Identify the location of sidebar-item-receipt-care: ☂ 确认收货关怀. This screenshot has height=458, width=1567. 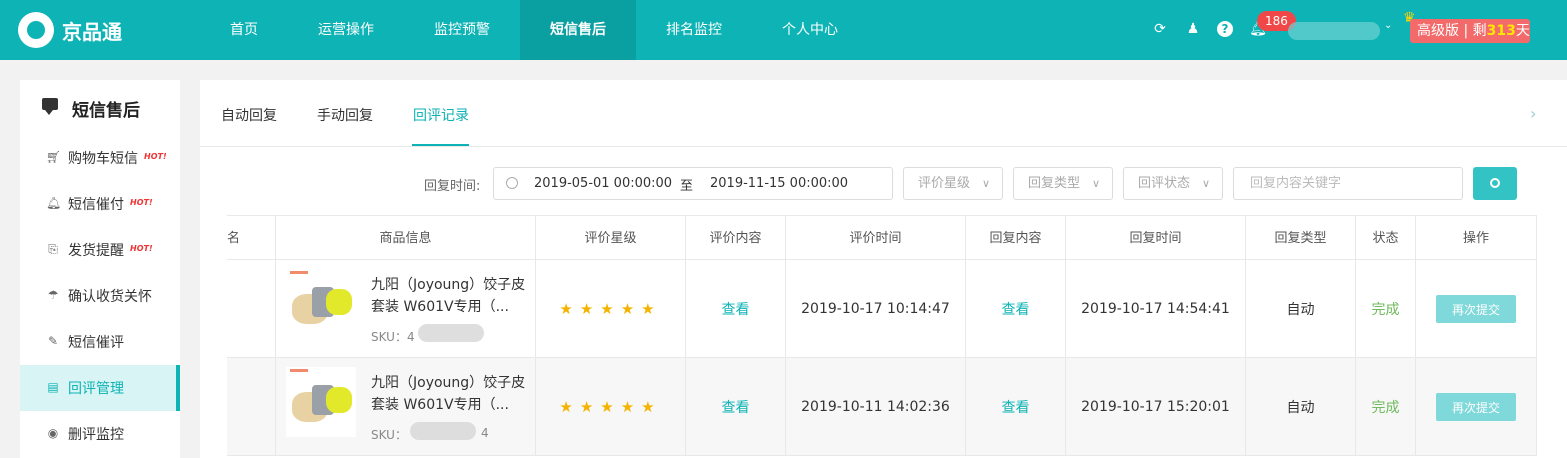
(100, 296).